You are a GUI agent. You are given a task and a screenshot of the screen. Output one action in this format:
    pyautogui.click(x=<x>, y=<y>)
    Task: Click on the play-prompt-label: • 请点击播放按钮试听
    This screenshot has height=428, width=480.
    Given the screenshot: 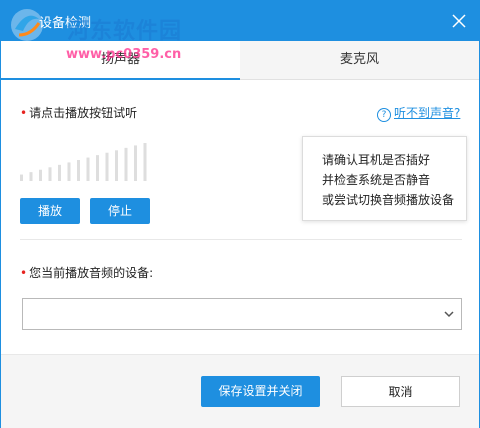 What is the action you would take?
    pyautogui.click(x=78, y=112)
    